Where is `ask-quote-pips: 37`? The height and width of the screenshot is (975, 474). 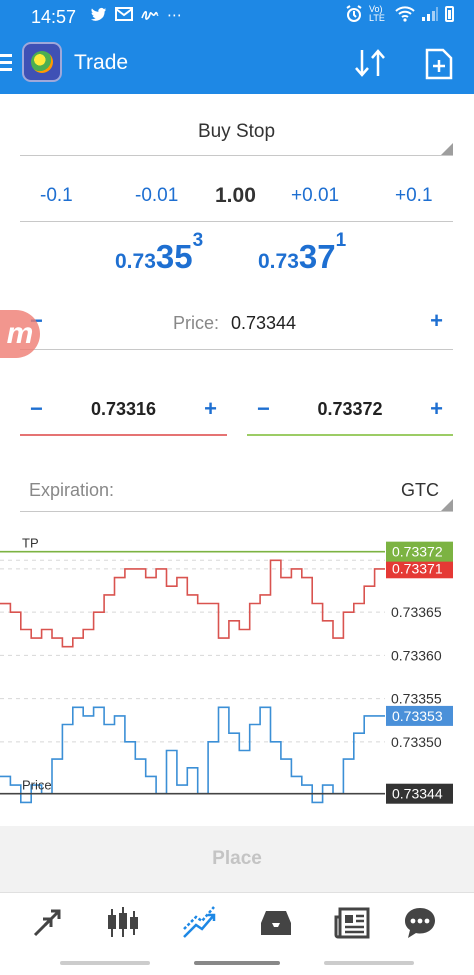
ask-quote-pips: 37 is located at coordinates (317, 256).